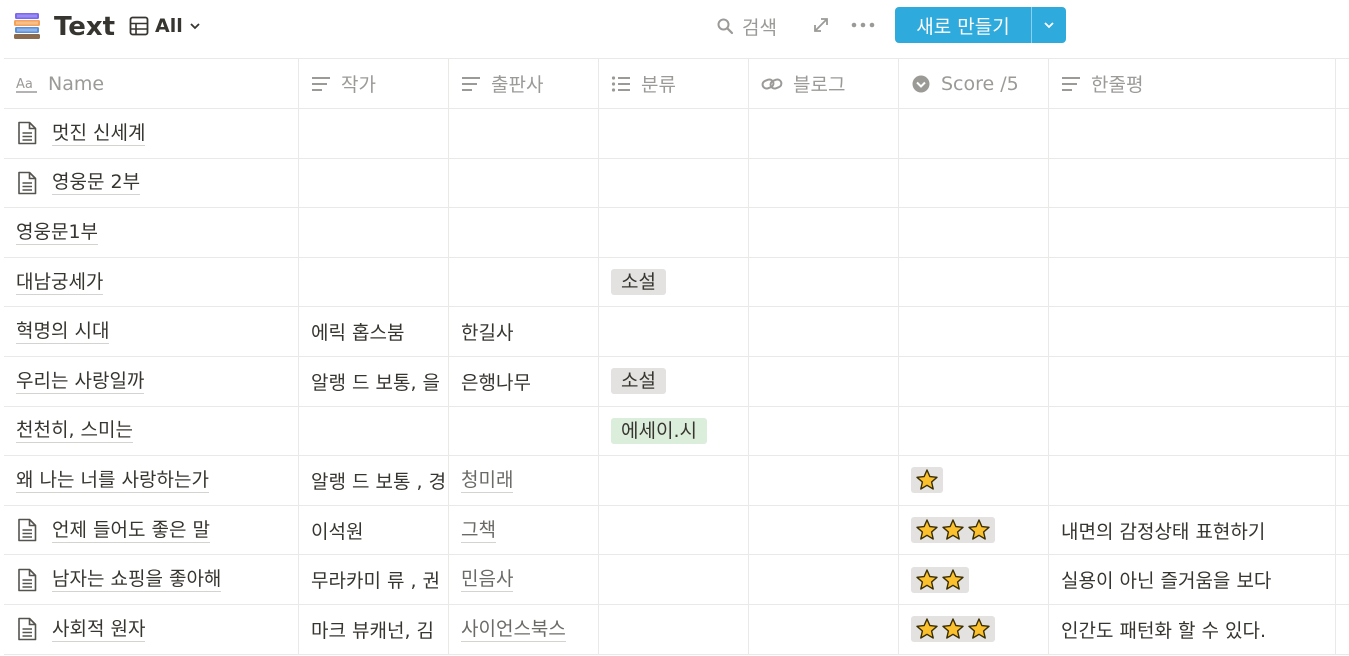 Image resolution: width=1349 pixels, height=656 pixels. What do you see at coordinates (60, 282) in the screenshot?
I see `row-title: 대남궁세가` at bounding box center [60, 282].